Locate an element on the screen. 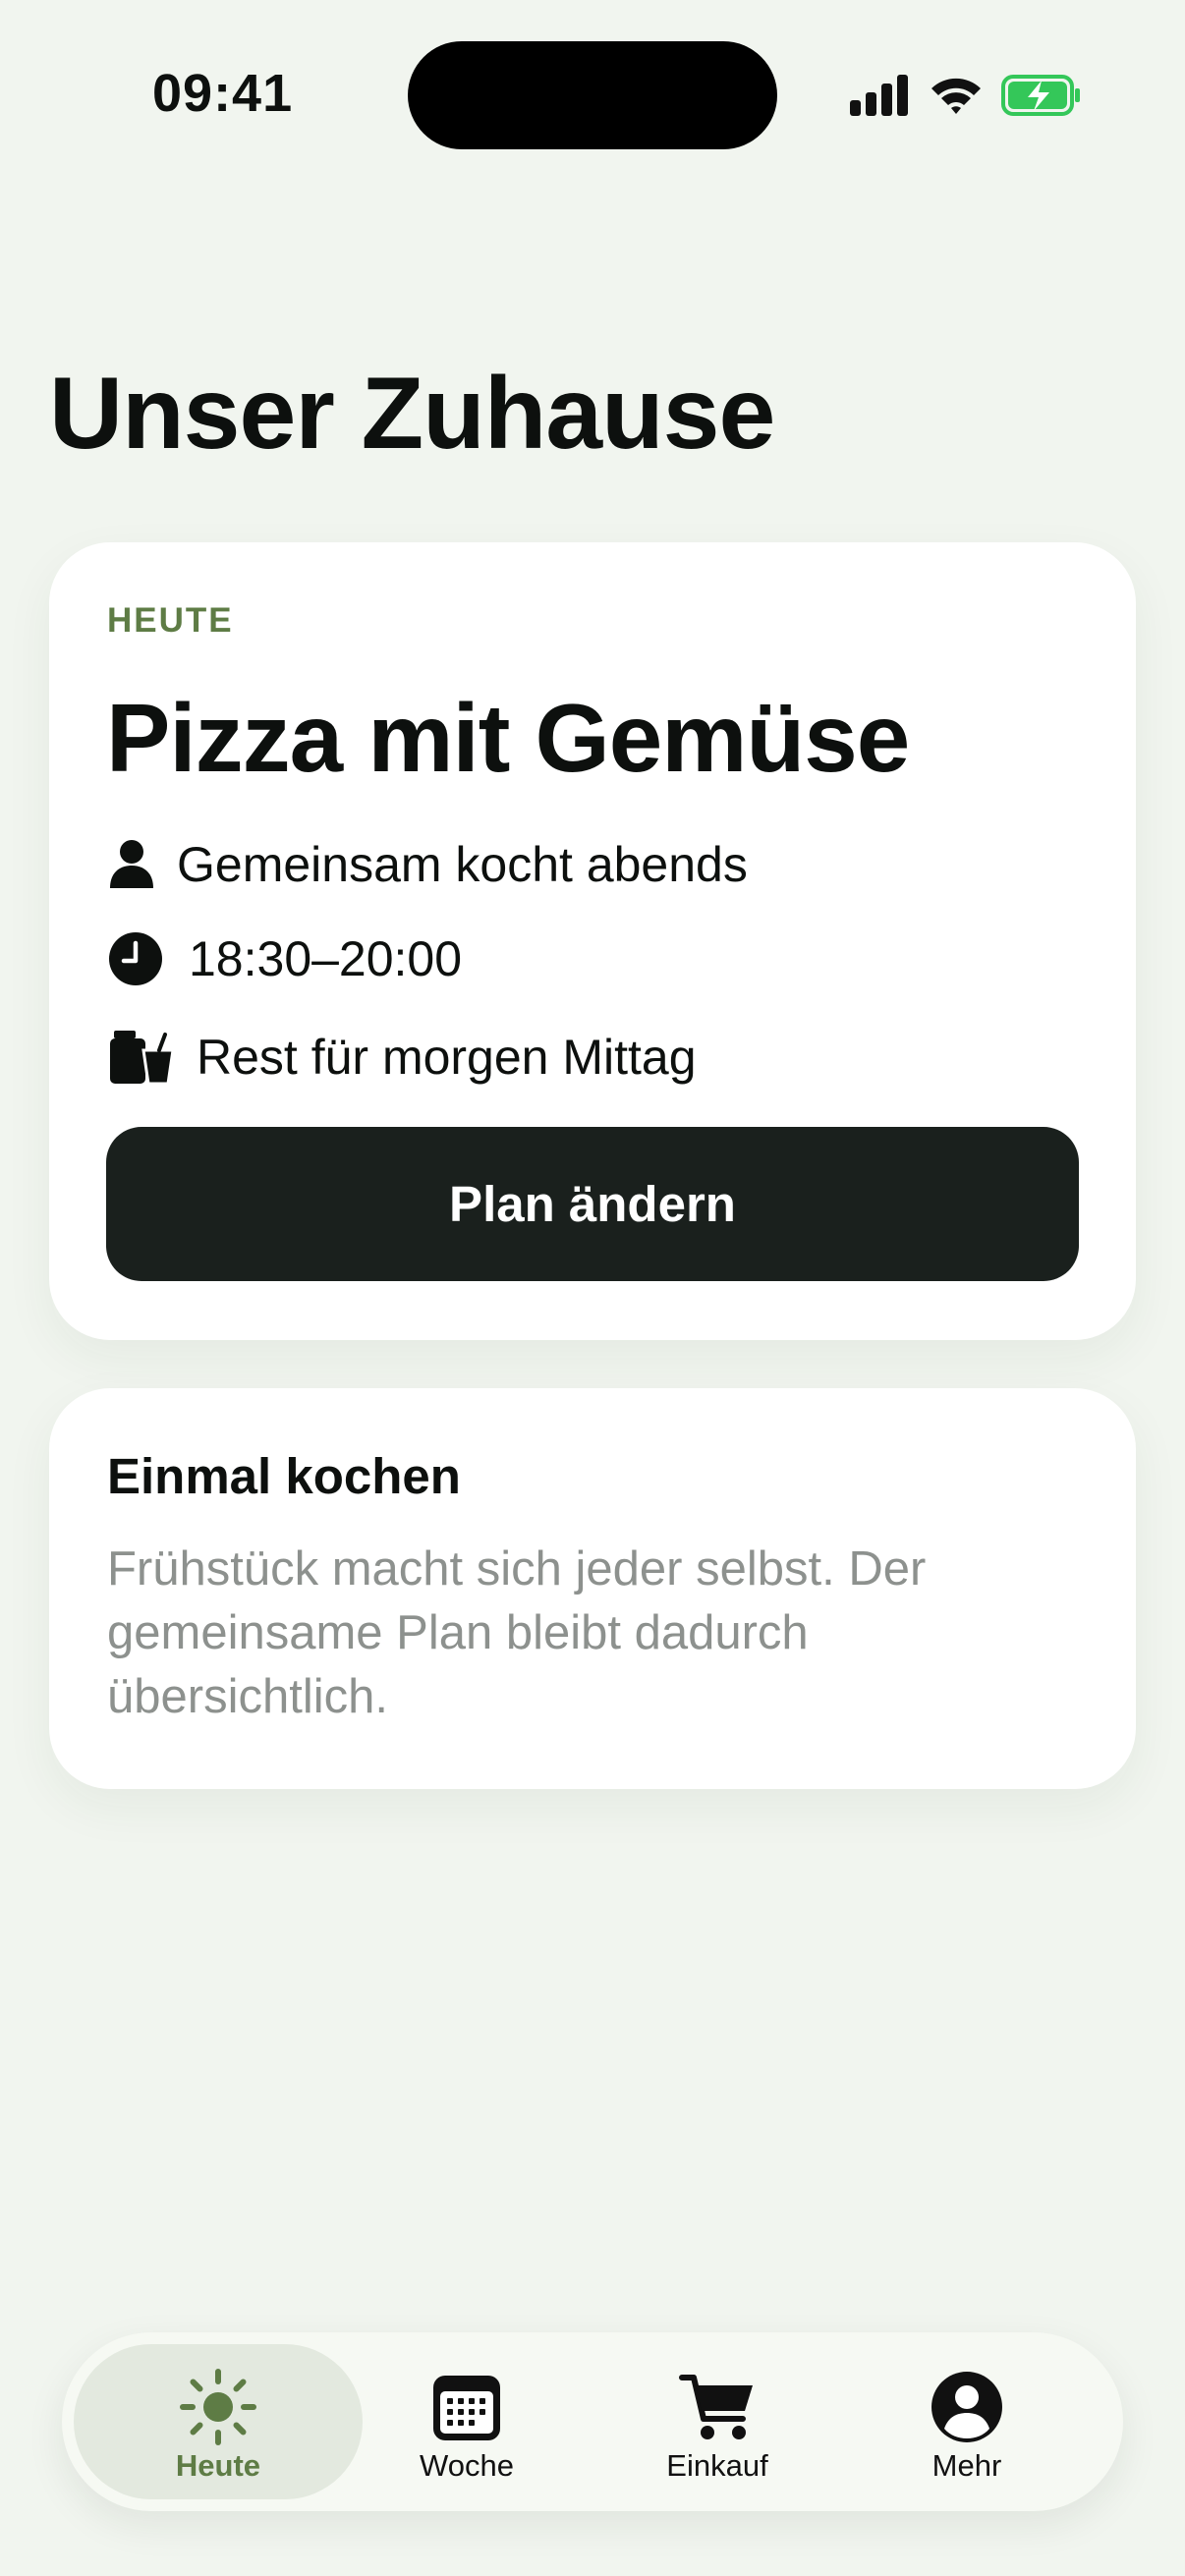  leftovers-icon is located at coordinates (141, 1058).